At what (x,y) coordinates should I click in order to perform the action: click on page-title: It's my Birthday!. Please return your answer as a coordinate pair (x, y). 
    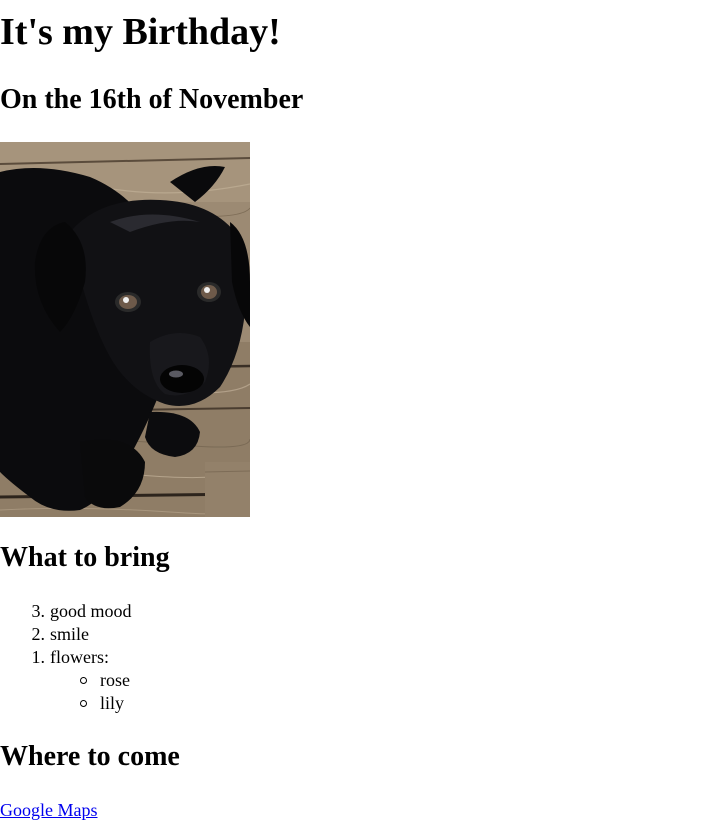
    Looking at the image, I should click on (140, 32).